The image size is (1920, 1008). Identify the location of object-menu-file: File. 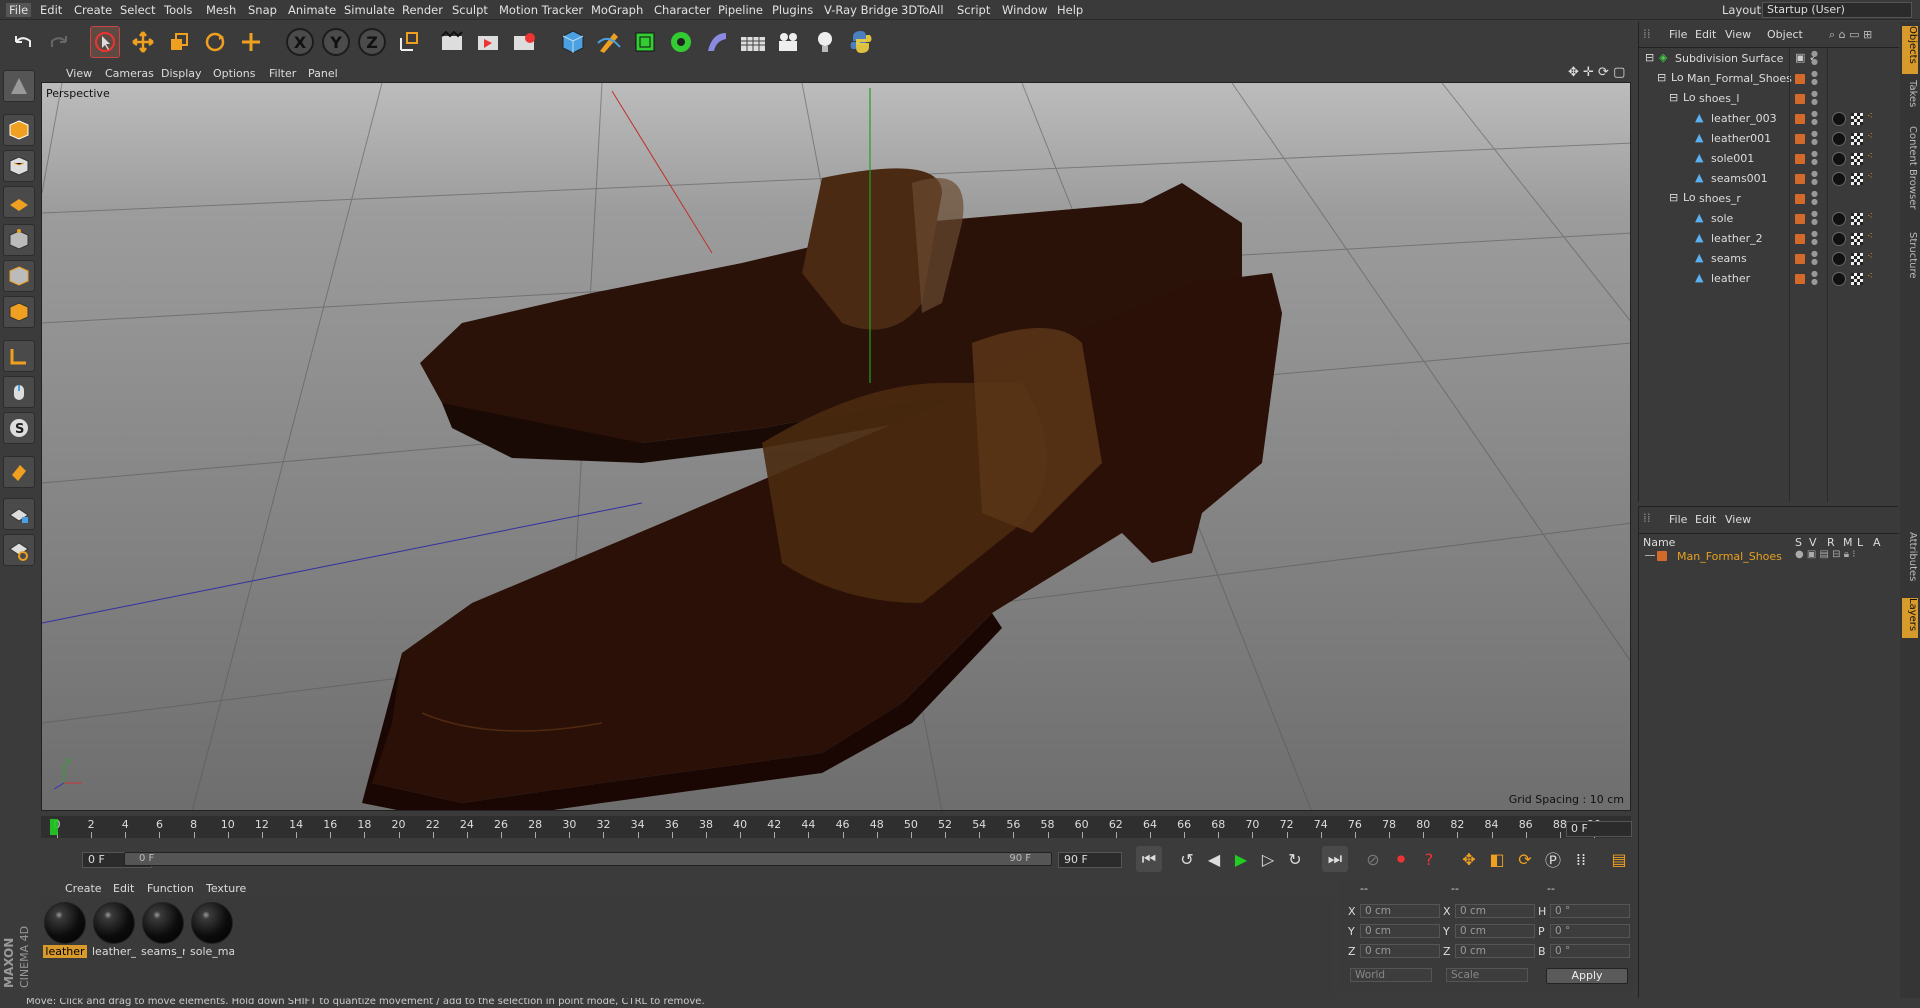
(1678, 34).